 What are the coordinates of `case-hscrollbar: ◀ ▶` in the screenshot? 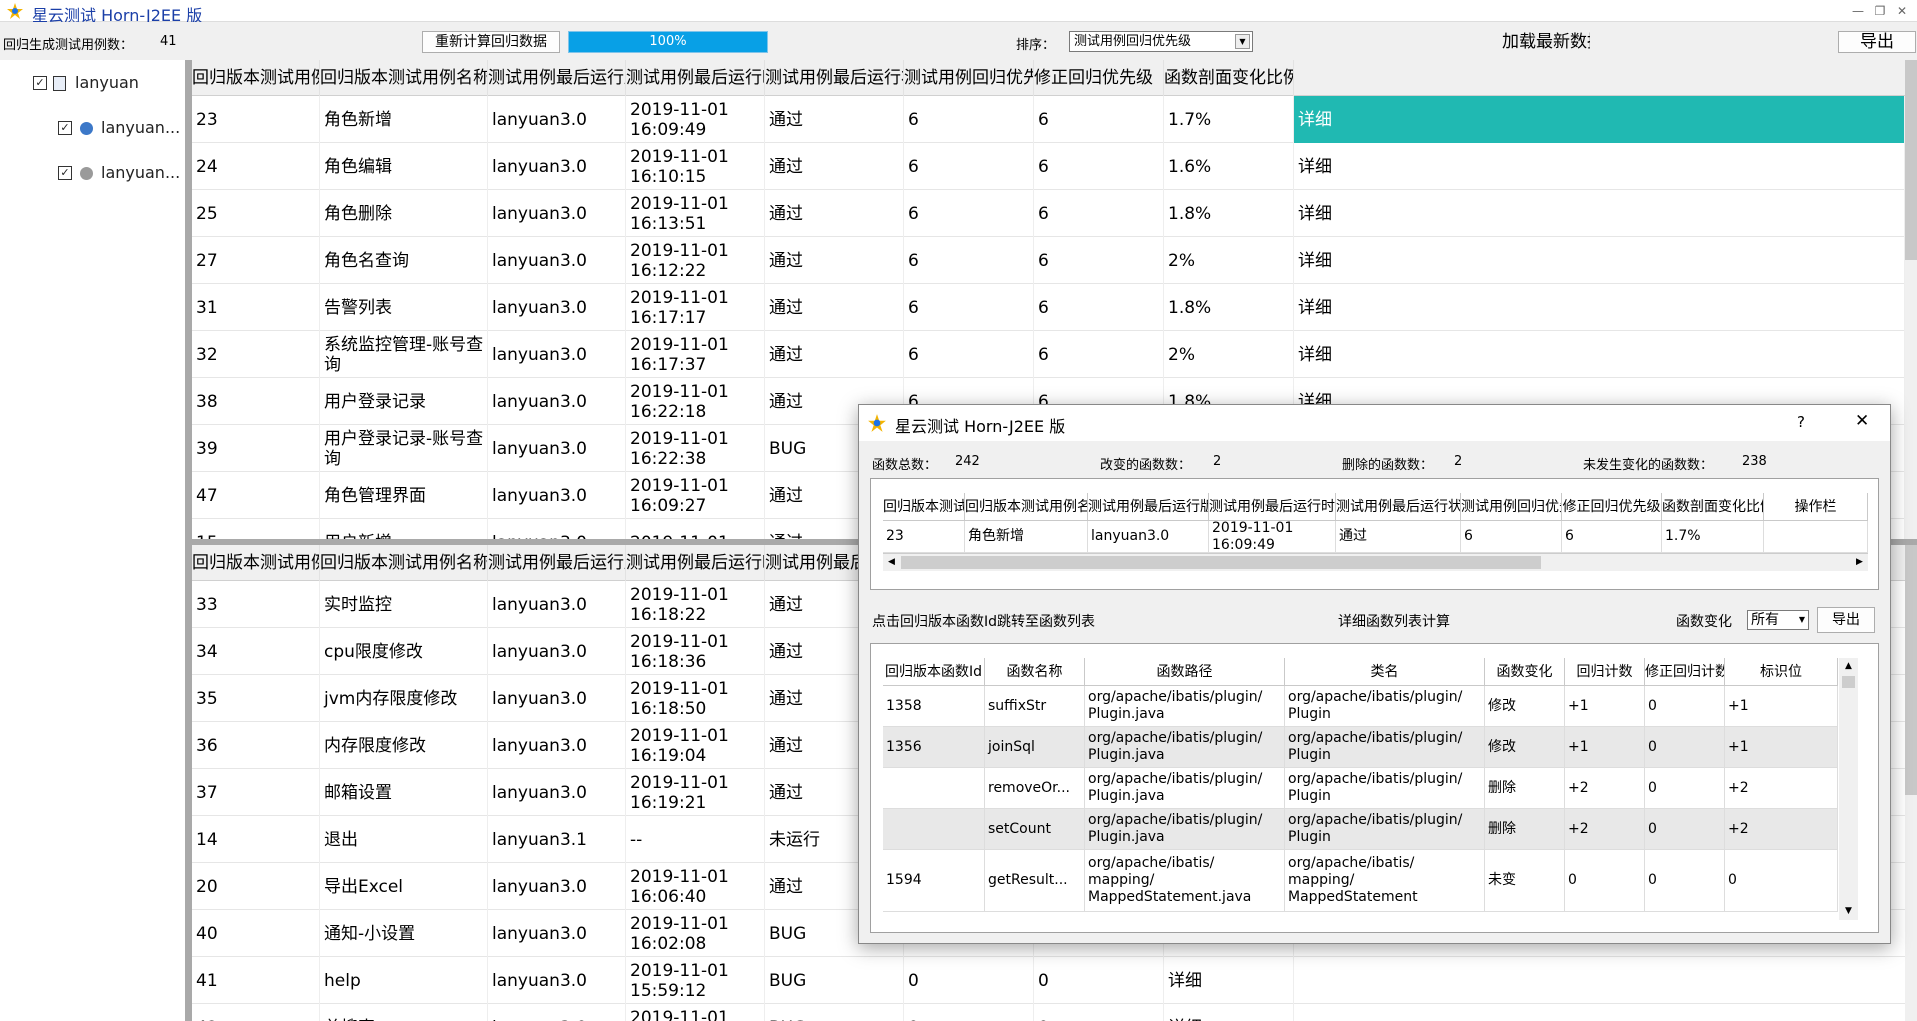 It's located at (1375, 562).